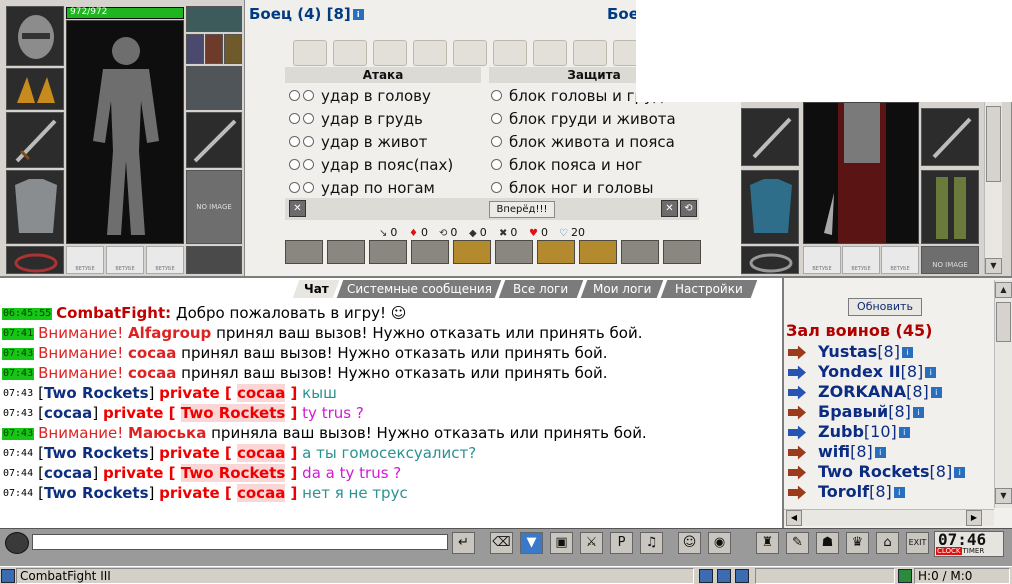 Image resolution: width=1012 pixels, height=584 pixels. What do you see at coordinates (1003, 290) in the screenshot?
I see `scroll-up-button: ▲` at bounding box center [1003, 290].